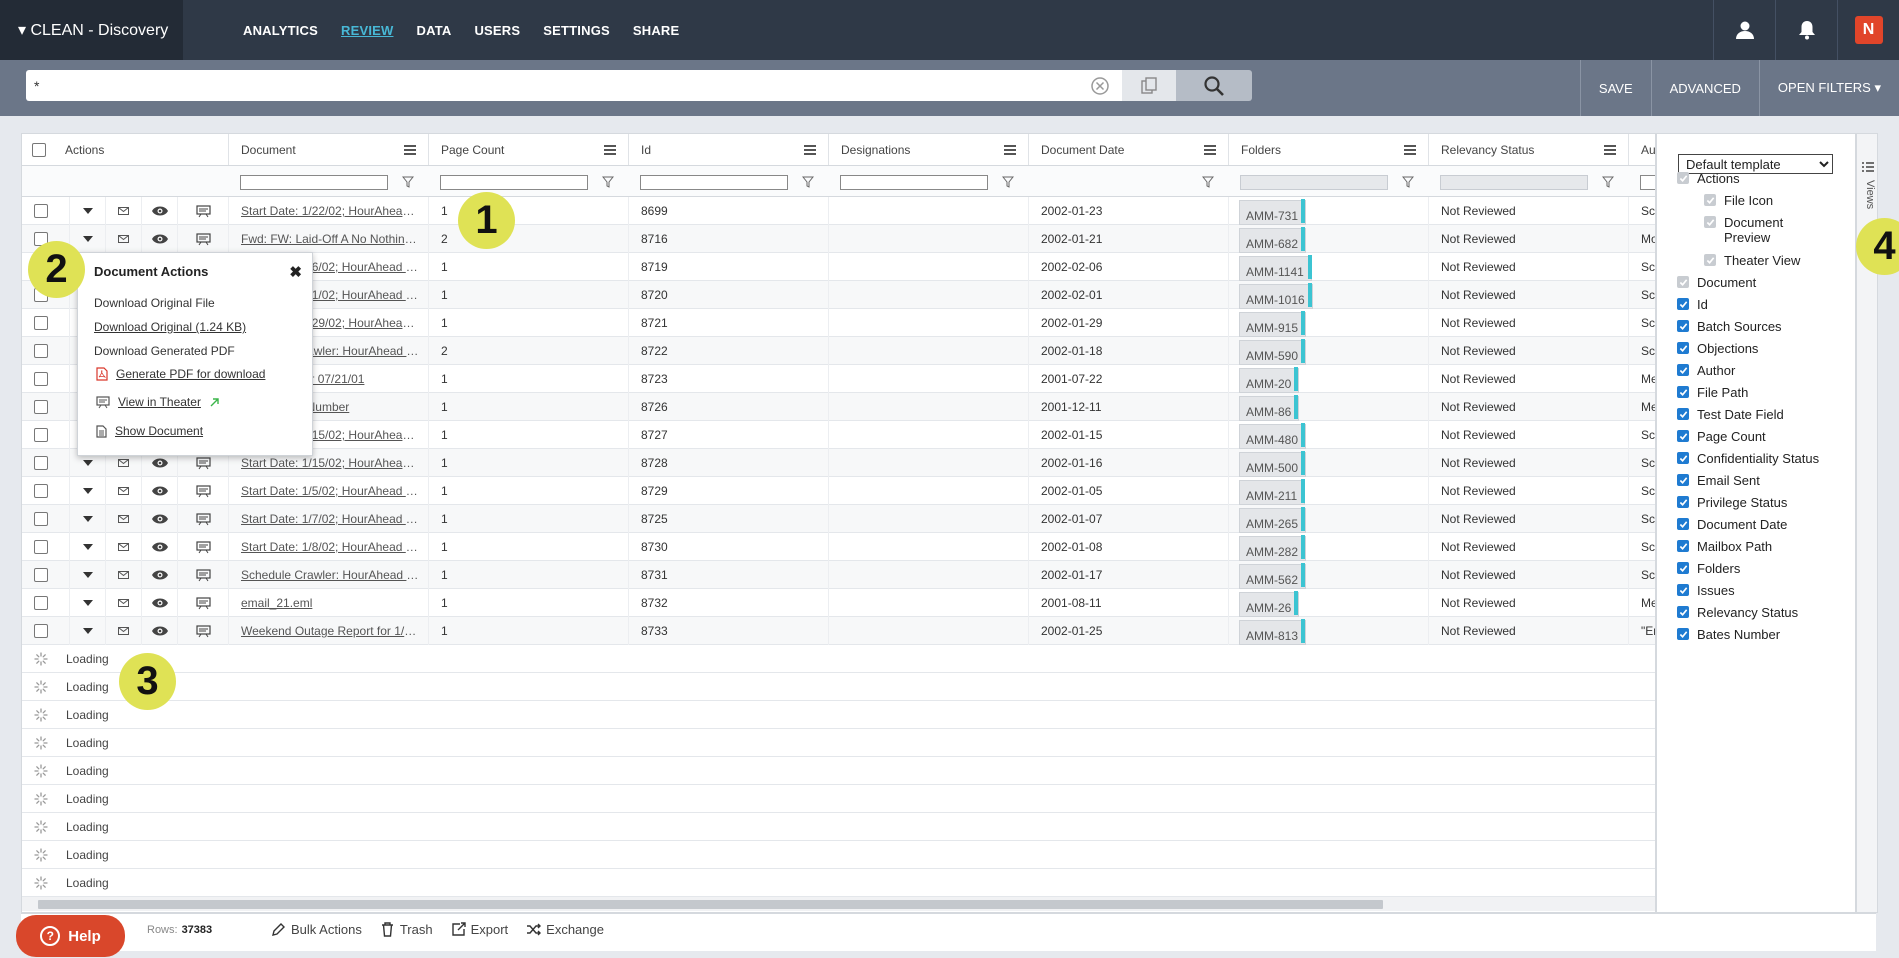 This screenshot has width=1899, height=958. Describe the element at coordinates (280, 30) in the screenshot. I see `nav-analytics: ANALYTICS` at that location.